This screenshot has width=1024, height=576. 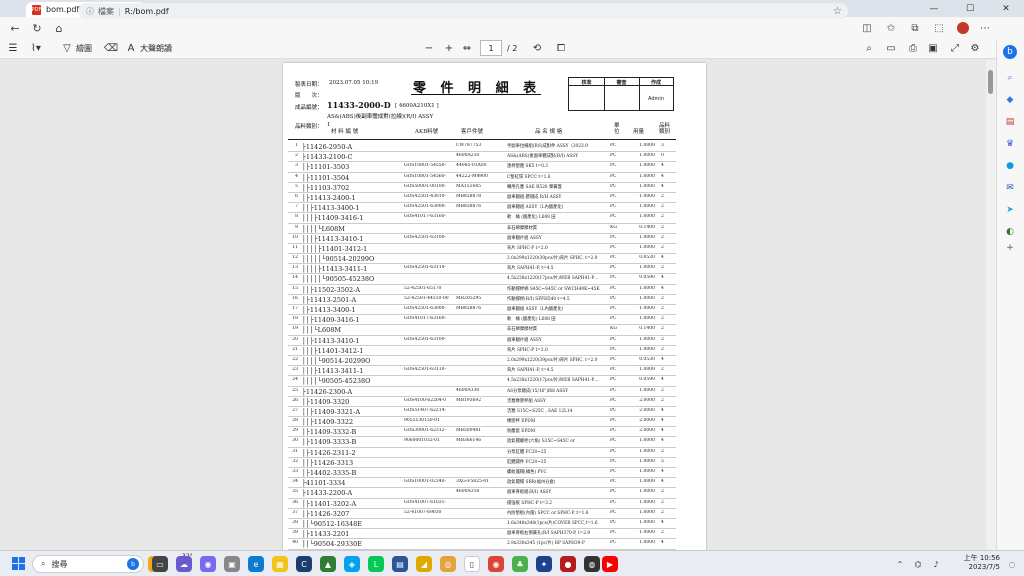 What do you see at coordinates (544, 564) in the screenshot?
I see `app-star-icon: ✦` at bounding box center [544, 564].